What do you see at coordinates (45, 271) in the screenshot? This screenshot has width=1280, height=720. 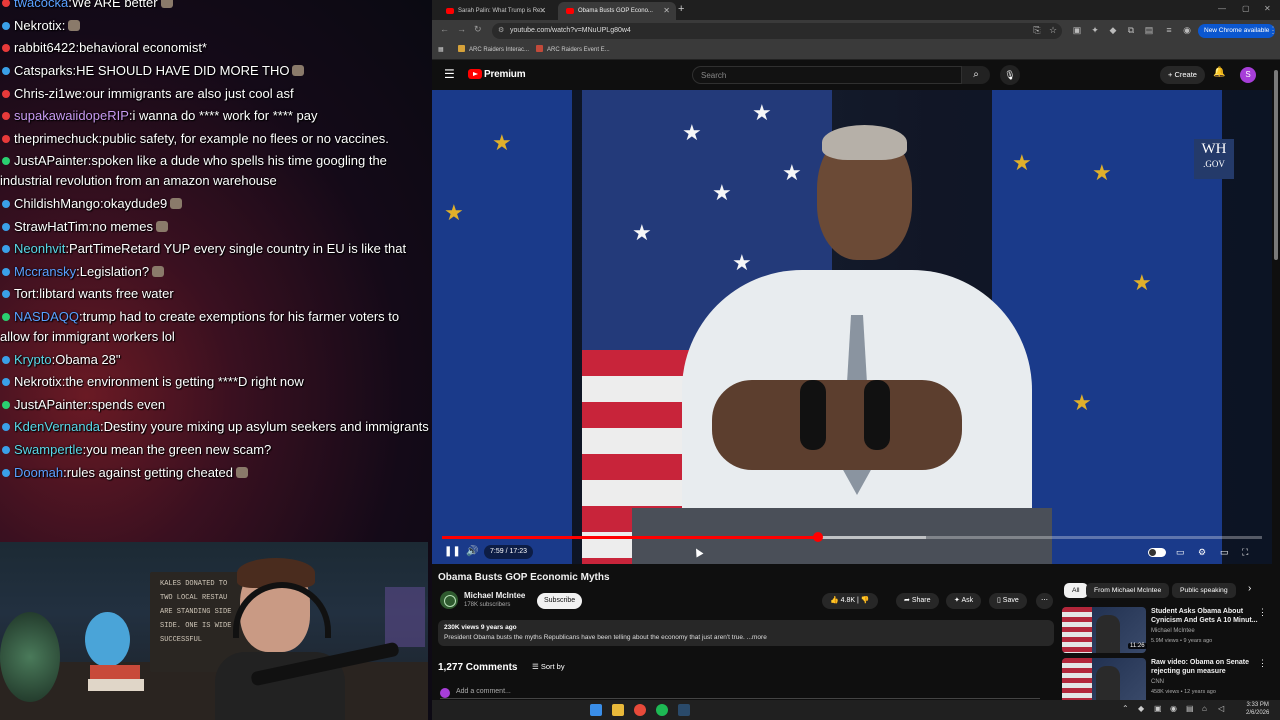 I see `chat-username: Mccransky` at bounding box center [45, 271].